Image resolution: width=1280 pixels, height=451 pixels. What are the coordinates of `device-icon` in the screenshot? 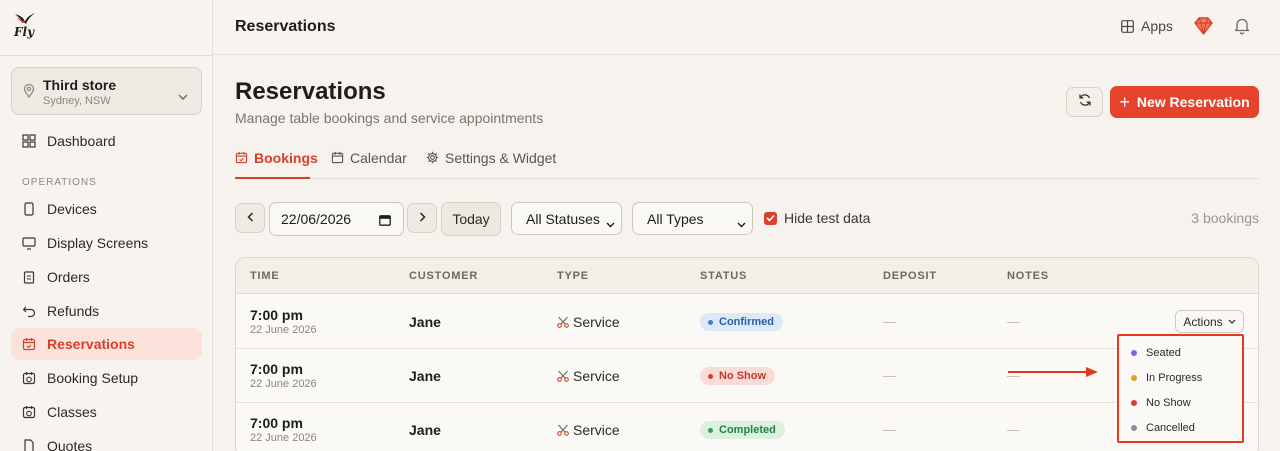 It's located at (29, 209).